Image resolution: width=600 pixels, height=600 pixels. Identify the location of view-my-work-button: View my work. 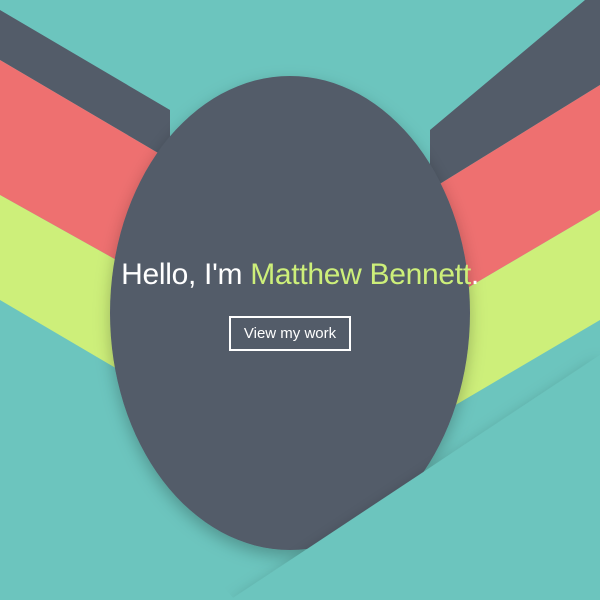
(290, 333).